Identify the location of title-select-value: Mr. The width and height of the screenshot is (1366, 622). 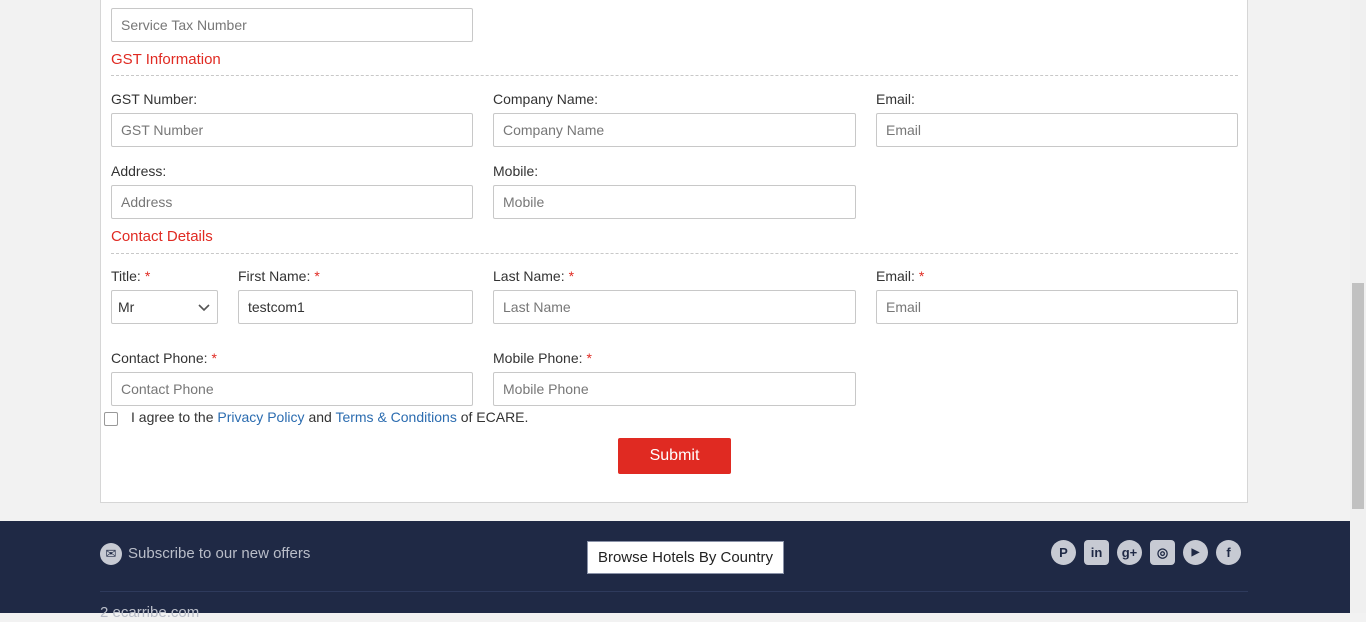
(126, 307).